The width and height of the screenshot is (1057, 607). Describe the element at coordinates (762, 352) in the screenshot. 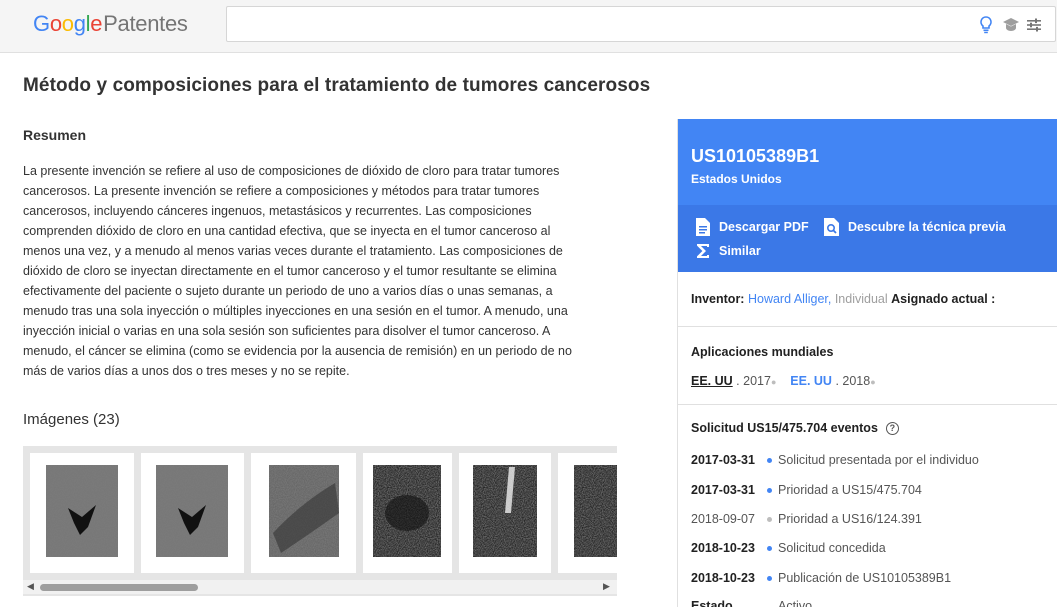

I see `worldwide-applications-title: Aplicaciones mundiales` at that location.